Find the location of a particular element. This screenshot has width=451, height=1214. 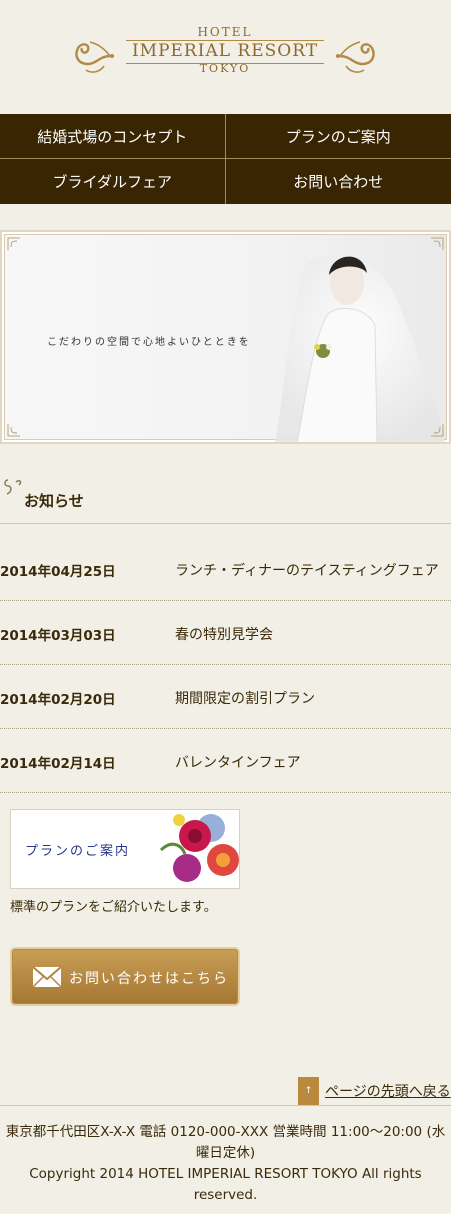

hotel-logo: HOTEL IMPERIAL RESORT TOKYO is located at coordinates (225, 54).